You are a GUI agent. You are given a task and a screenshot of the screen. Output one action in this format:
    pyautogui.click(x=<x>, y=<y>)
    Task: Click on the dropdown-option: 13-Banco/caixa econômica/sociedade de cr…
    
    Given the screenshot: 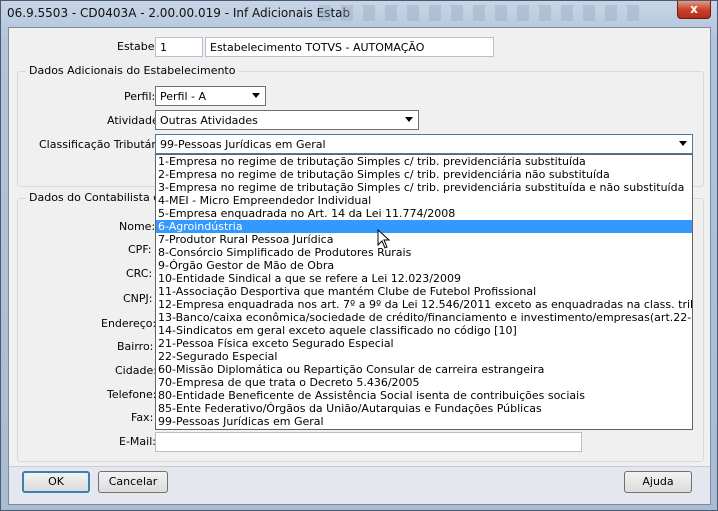 What is the action you would take?
    pyautogui.click(x=424, y=317)
    